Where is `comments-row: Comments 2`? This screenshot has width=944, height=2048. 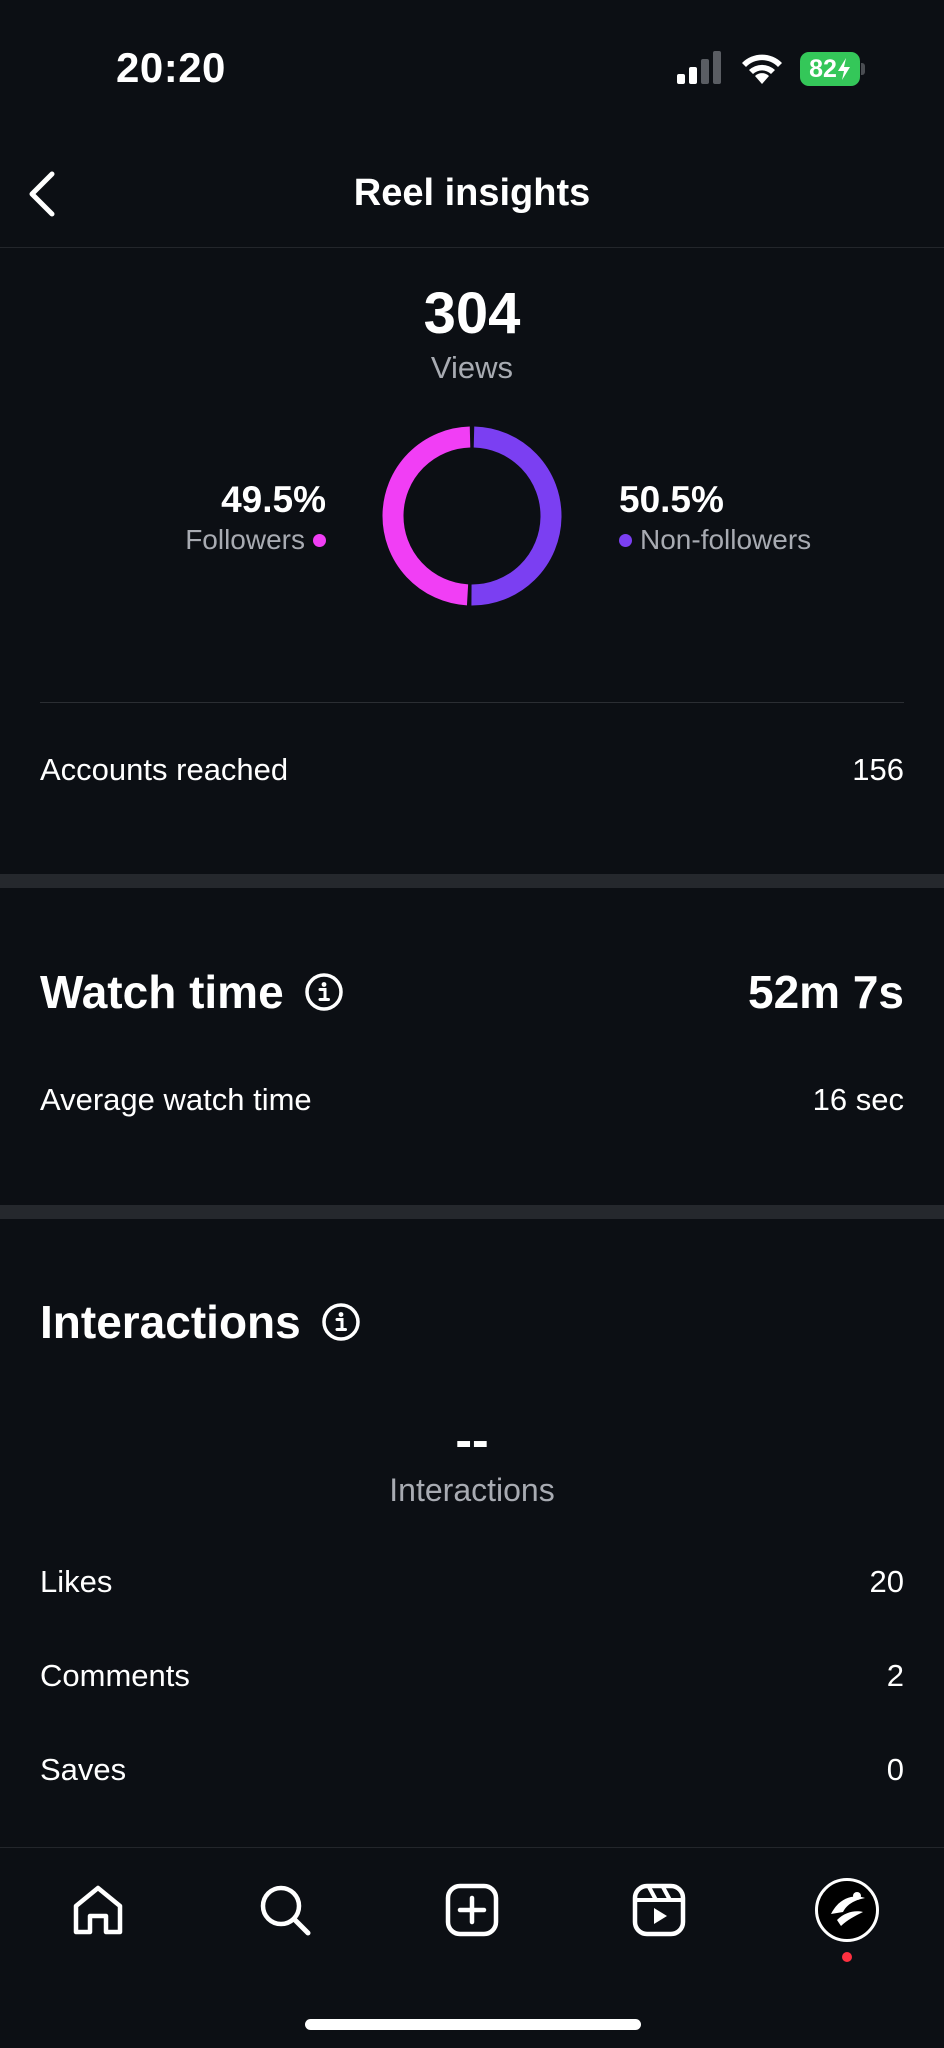 comments-row: Comments 2 is located at coordinates (472, 1676).